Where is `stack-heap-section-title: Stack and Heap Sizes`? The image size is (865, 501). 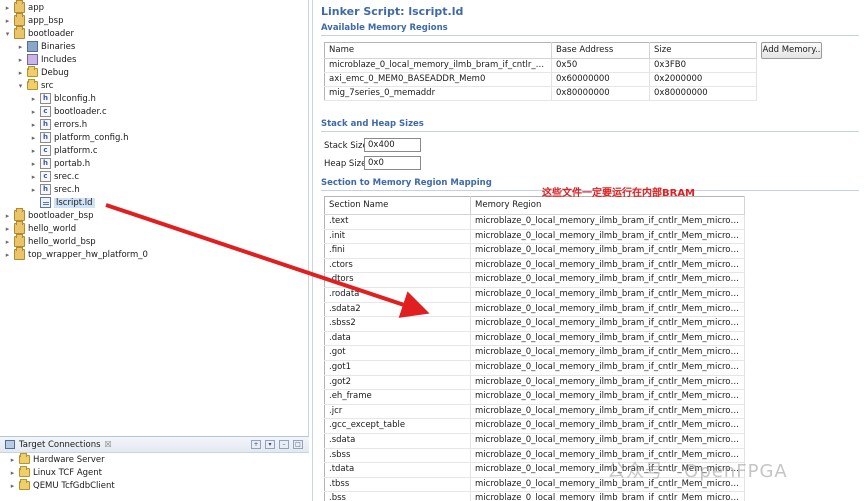
stack-heap-section-title: Stack and Heap Sizes is located at coordinates (372, 124).